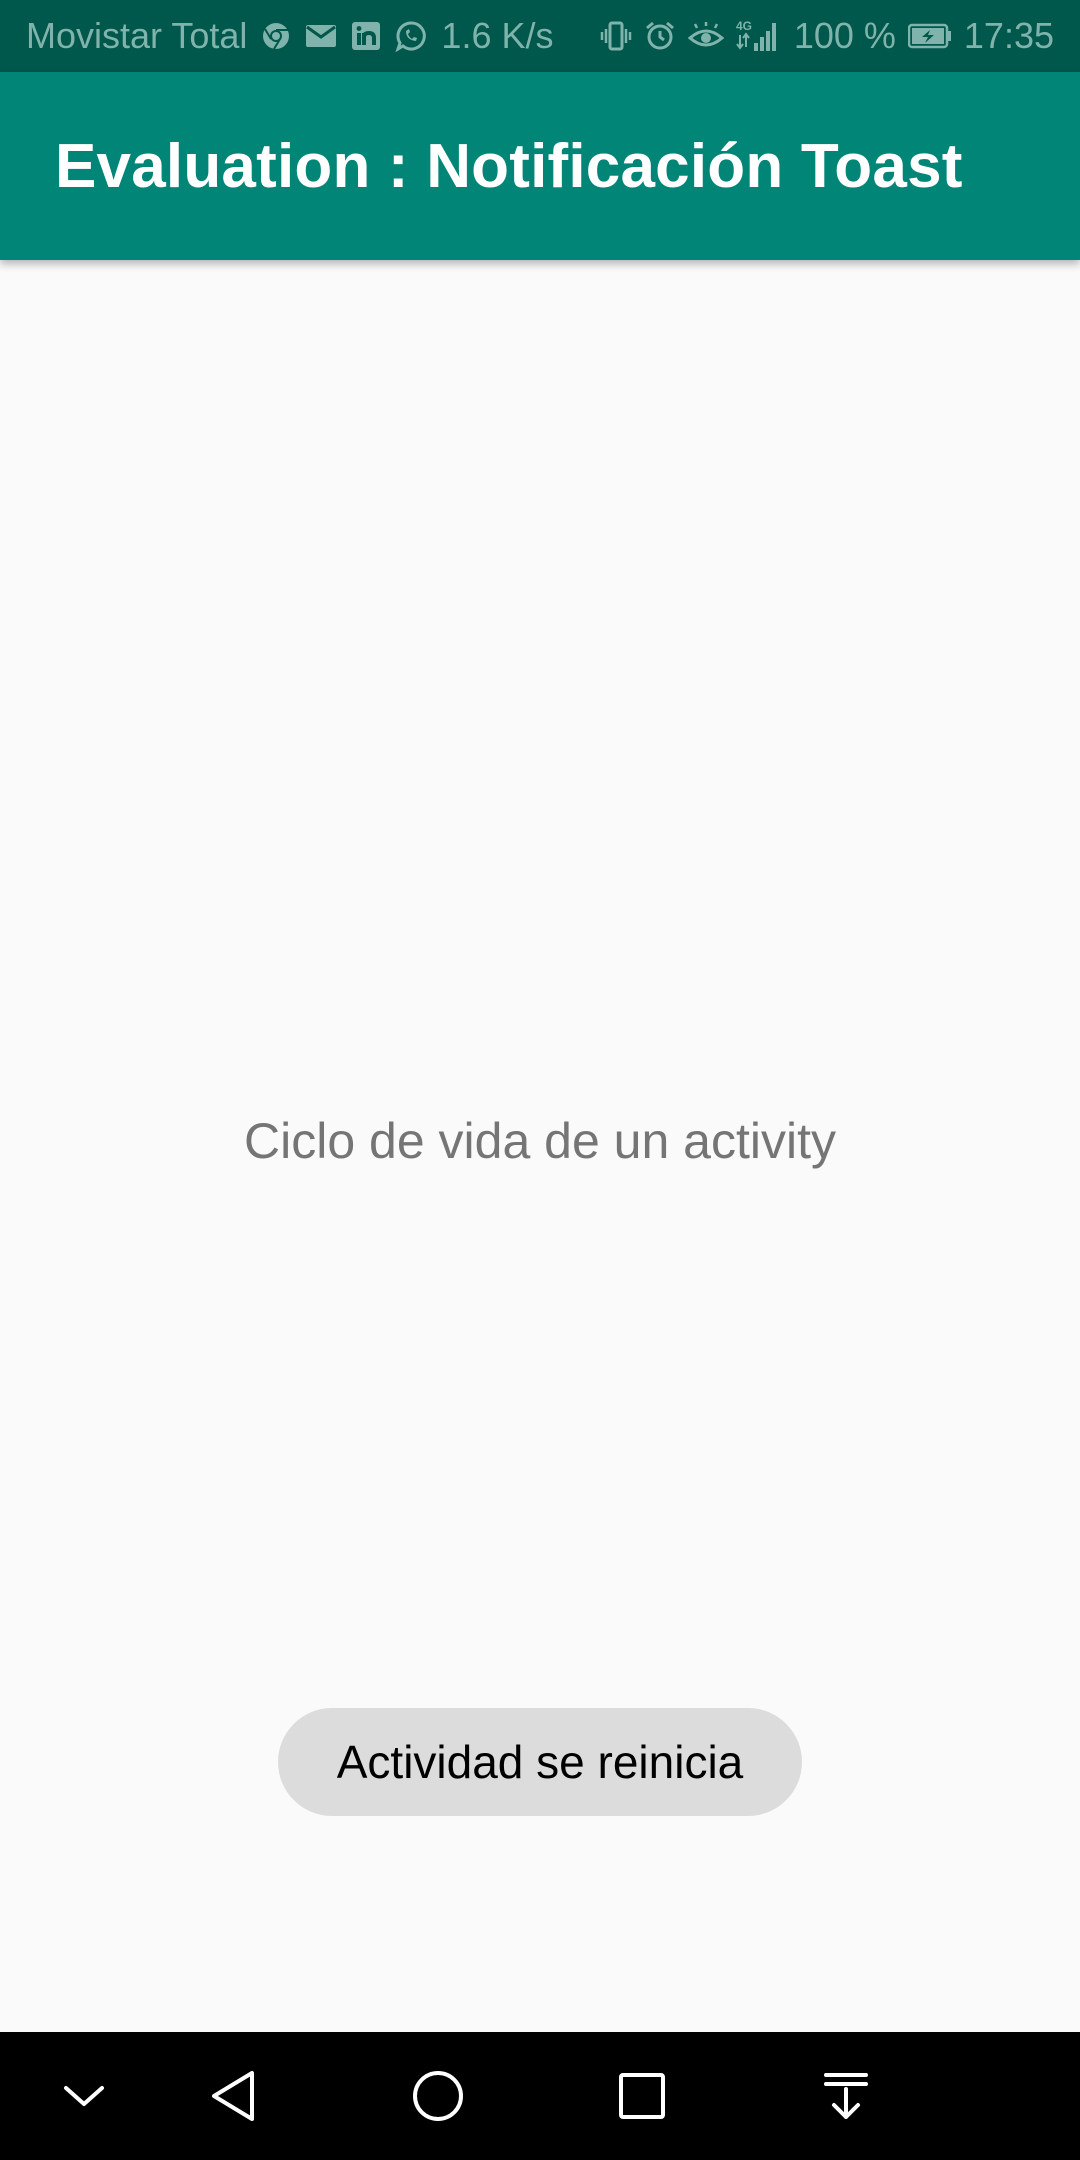 The height and width of the screenshot is (2160, 1080). Describe the element at coordinates (744, 26) in the screenshot. I see `svg-text: 4G` at that location.